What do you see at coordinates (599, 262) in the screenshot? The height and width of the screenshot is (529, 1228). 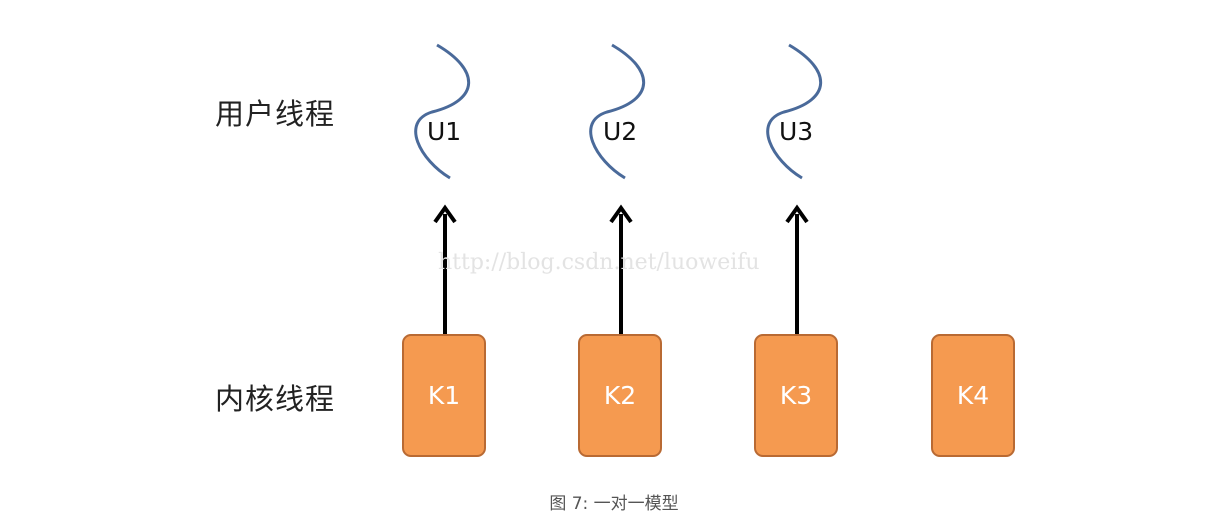 I see `watermark: http://blog.csdn.net/luoweifu` at bounding box center [599, 262].